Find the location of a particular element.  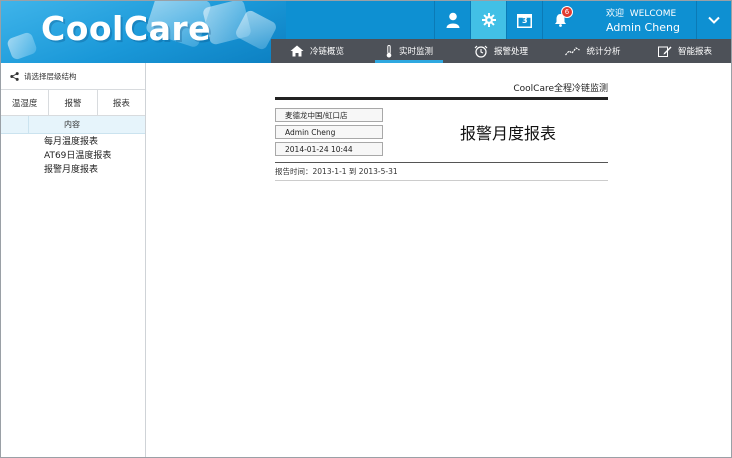

nav-item-alarms: 报警处理 is located at coordinates (501, 51).